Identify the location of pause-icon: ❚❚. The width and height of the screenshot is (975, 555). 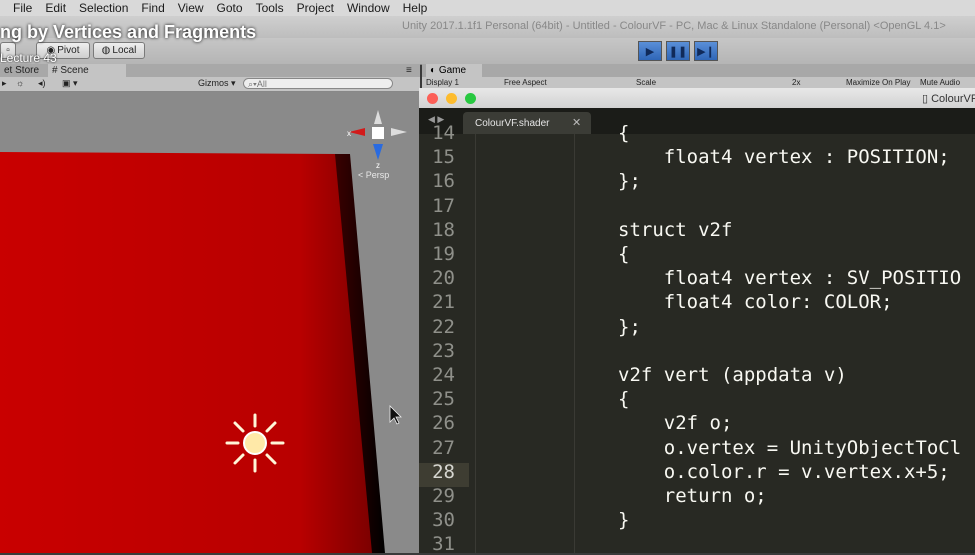
(678, 51).